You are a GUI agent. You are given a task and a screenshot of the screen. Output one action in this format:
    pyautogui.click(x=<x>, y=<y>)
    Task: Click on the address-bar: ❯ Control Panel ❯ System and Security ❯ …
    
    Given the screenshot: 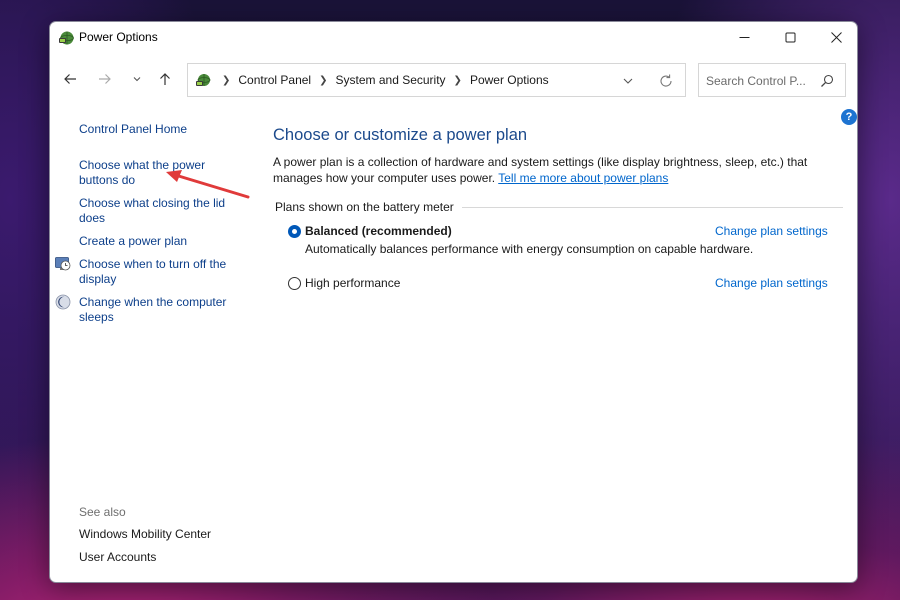 What is the action you would take?
    pyautogui.click(x=436, y=80)
    